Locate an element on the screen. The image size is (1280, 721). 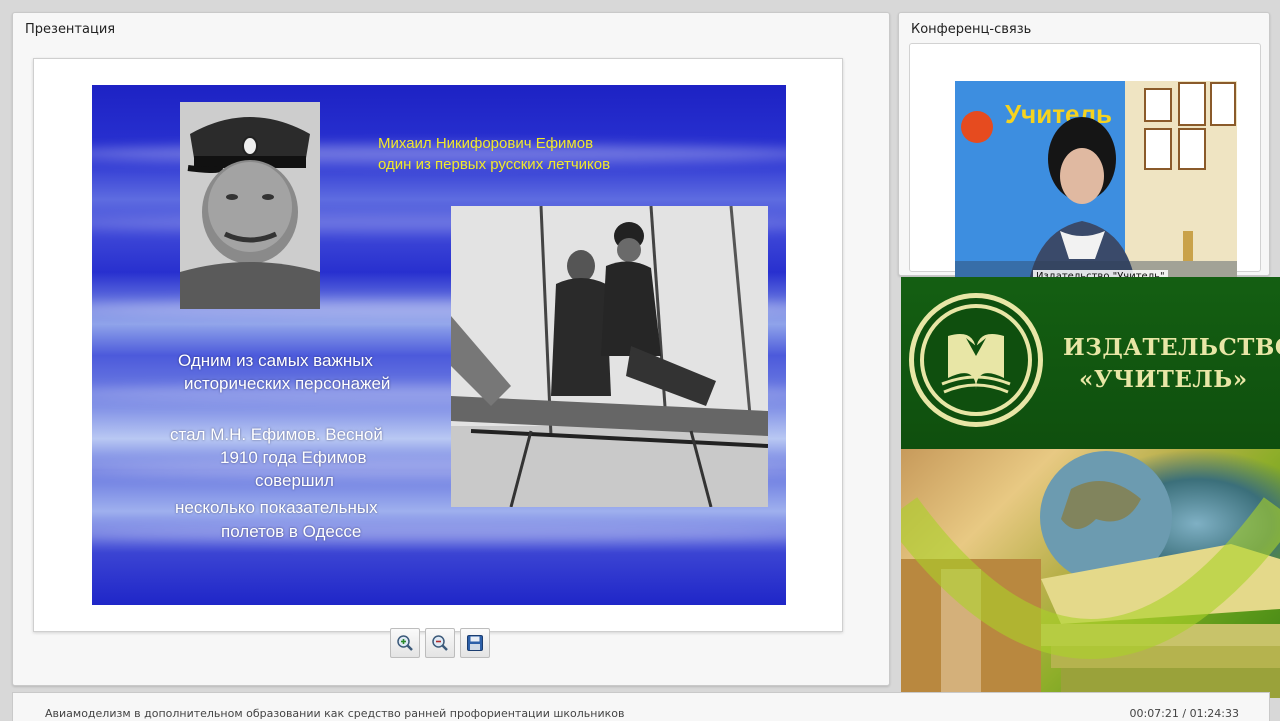
slide-body-line: несколько показательных is located at coordinates (276, 507).